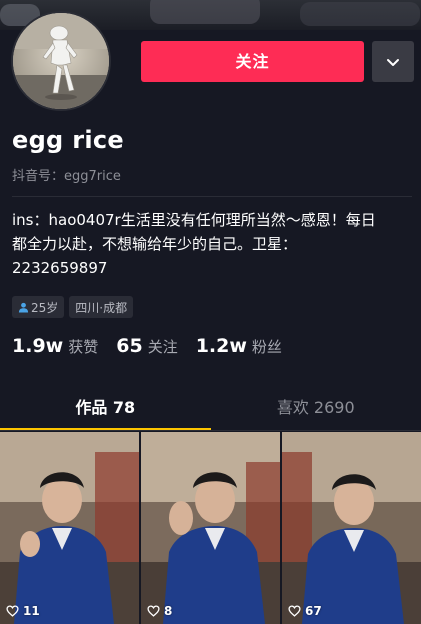 The width and height of the screenshot is (421, 624). I want to click on tab-label: 作品 78, so click(105, 407).